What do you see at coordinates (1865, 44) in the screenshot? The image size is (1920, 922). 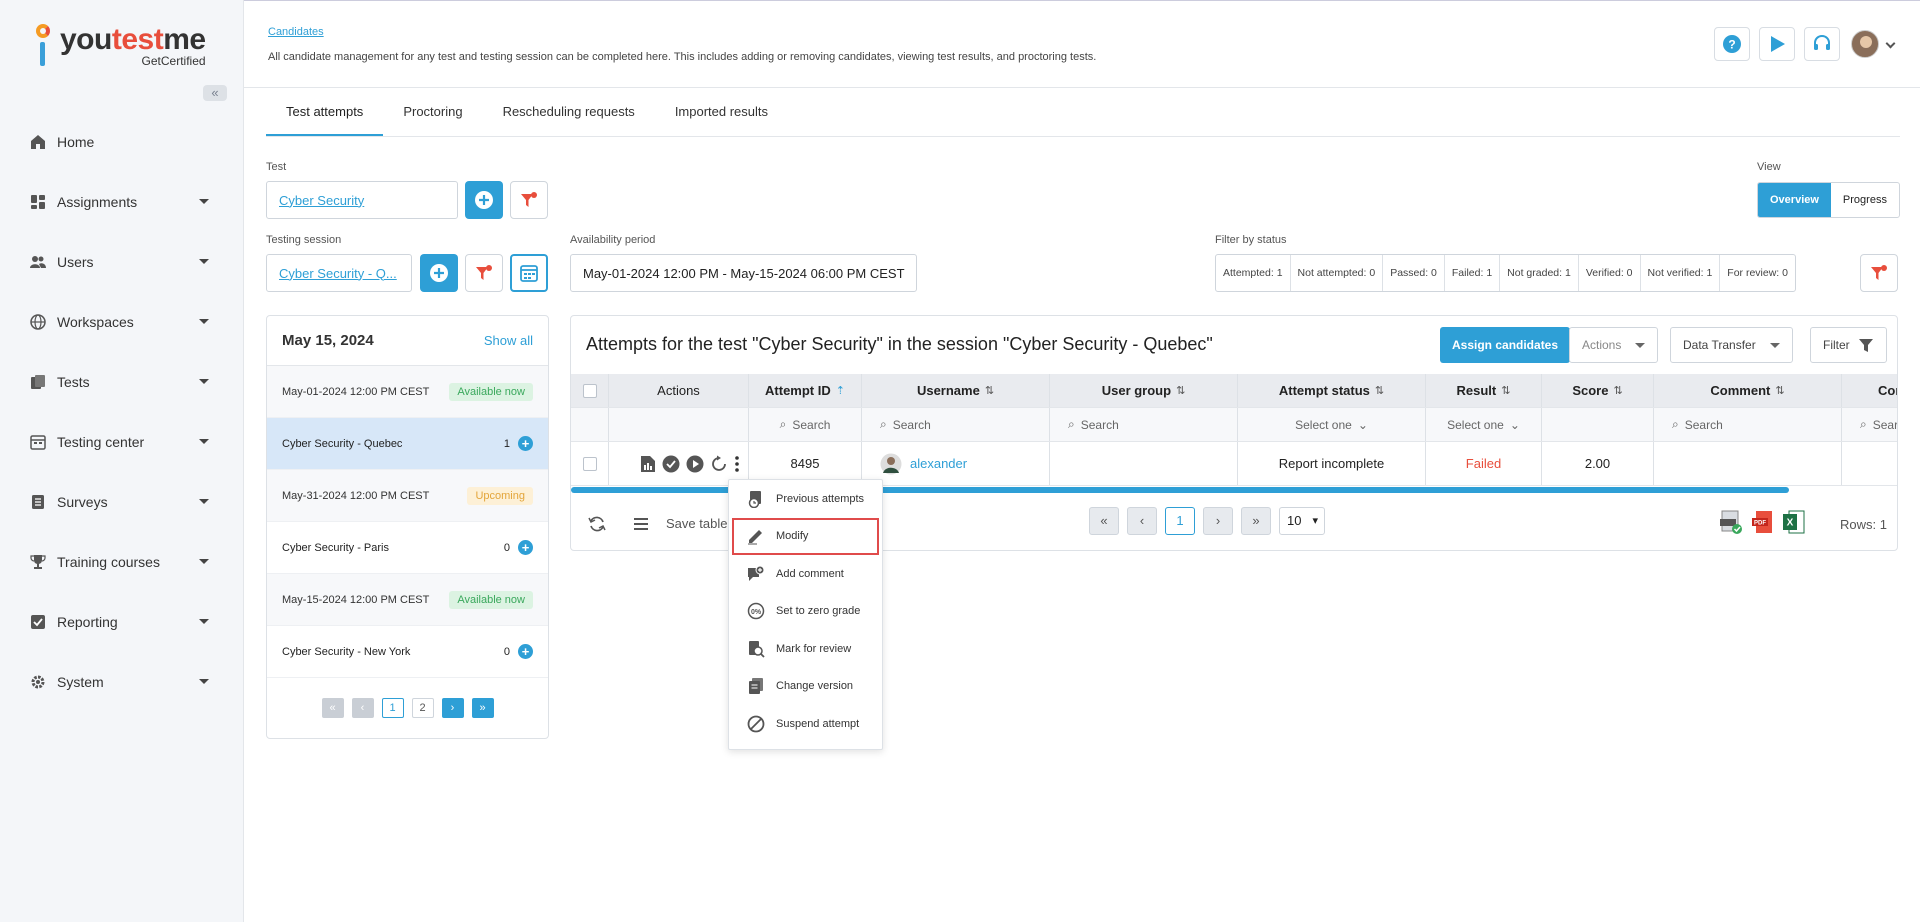 I see `avatar` at bounding box center [1865, 44].